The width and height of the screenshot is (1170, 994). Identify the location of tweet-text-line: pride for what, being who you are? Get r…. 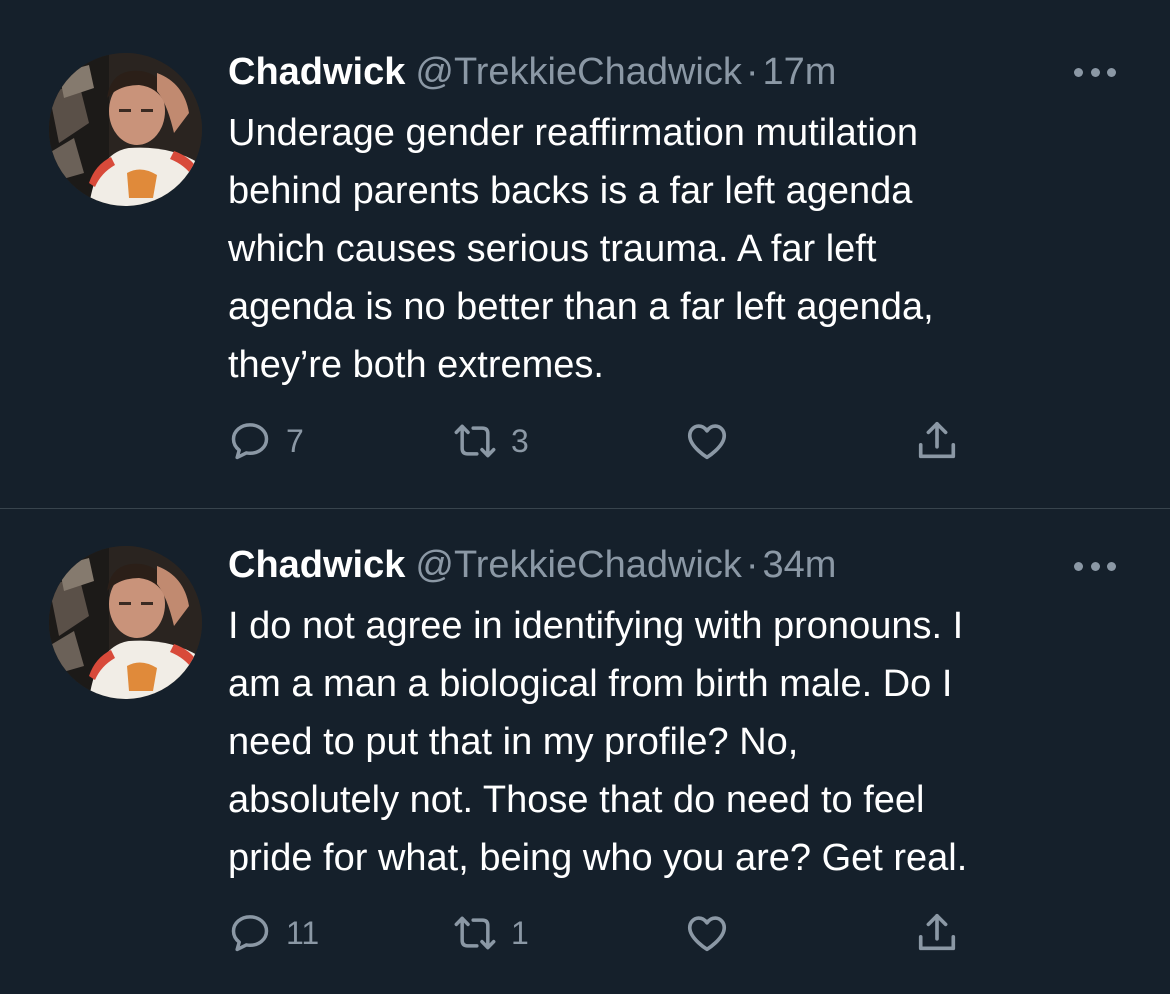
(598, 858).